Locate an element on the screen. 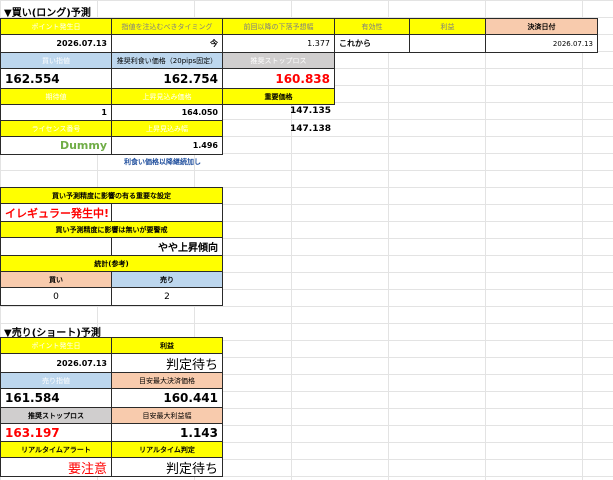 Image resolution: width=613 pixels, height=480 pixels. long-target-price-value: 162.754 is located at coordinates (167, 78).